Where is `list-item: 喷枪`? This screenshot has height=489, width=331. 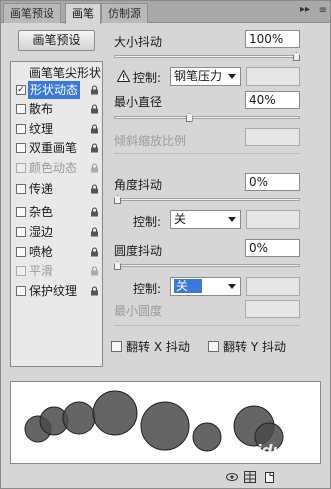 list-item: 喷枪 is located at coordinates (58, 252).